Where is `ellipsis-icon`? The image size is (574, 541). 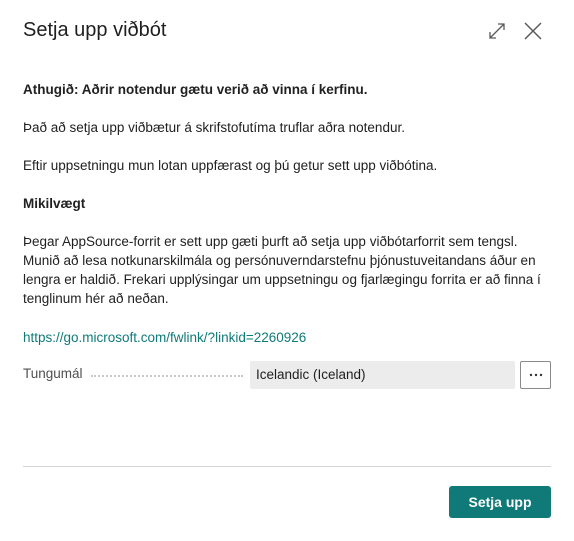 ellipsis-icon is located at coordinates (535, 375).